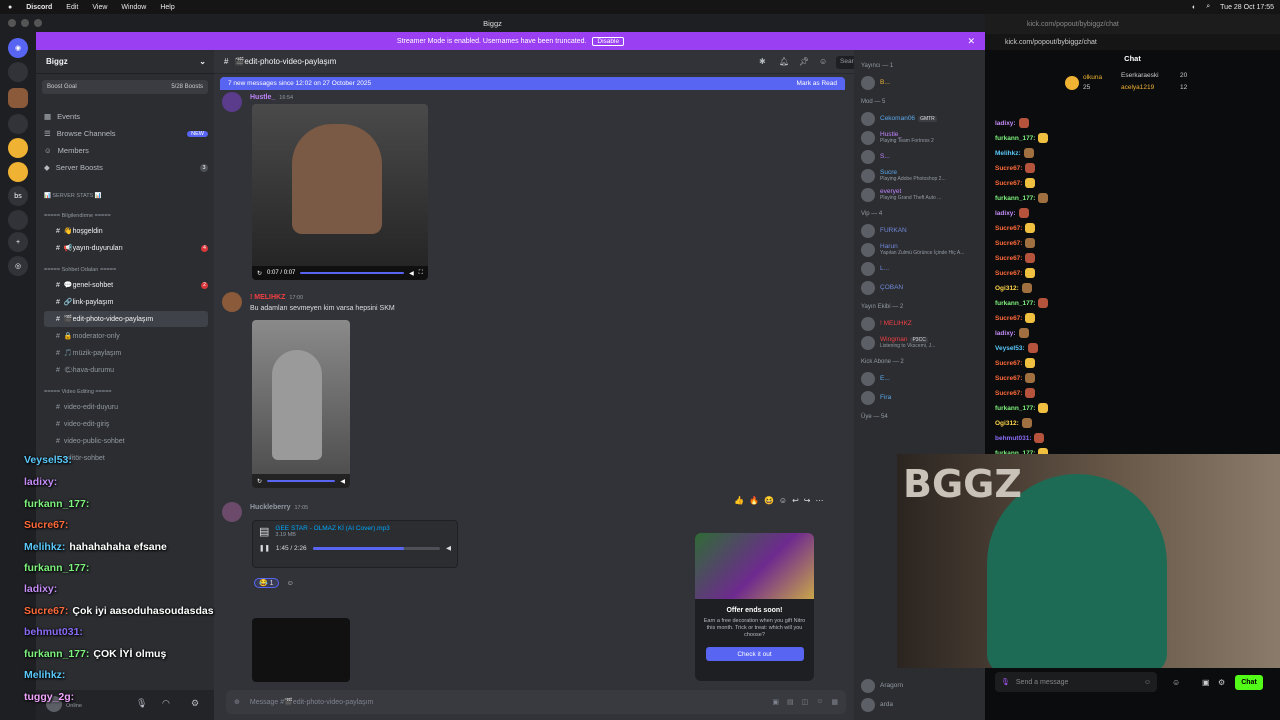 The image size is (1280, 720). What do you see at coordinates (10, 7) in the screenshot?
I see `apple-icon: ●` at bounding box center [10, 7].